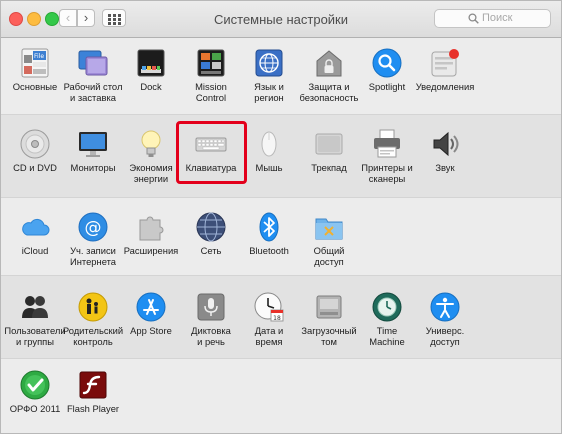  Describe the element at coordinates (277, 318) in the screenshot. I see `svg-text: 18` at that location.